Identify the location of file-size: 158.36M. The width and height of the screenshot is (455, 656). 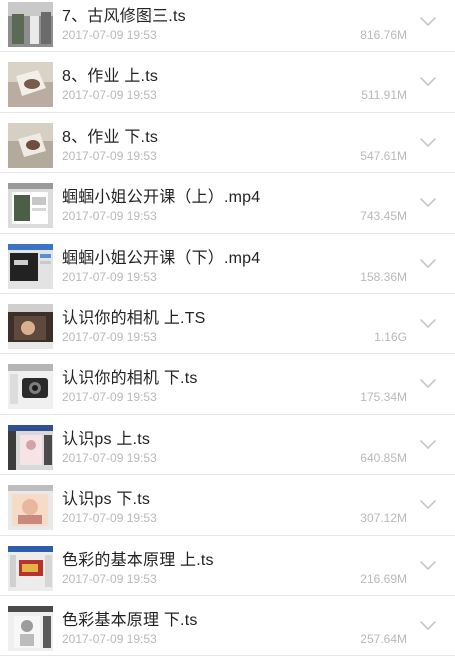
(383, 276).